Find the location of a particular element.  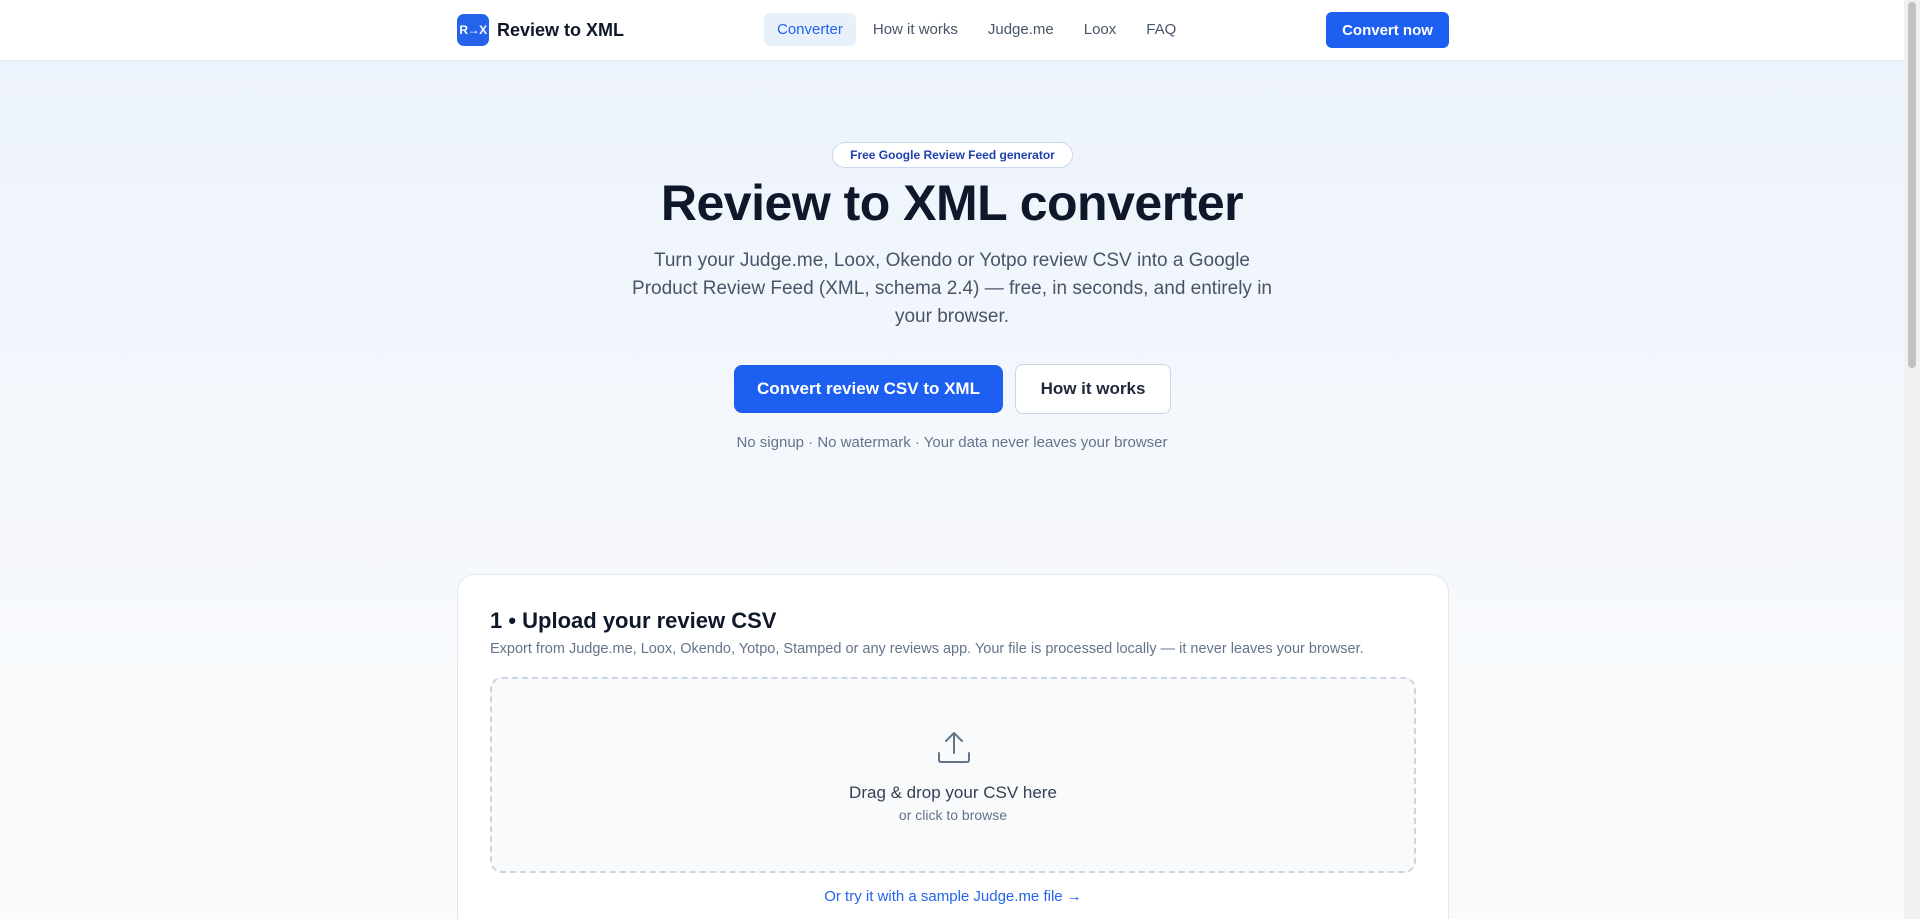

page-title: Review to XML converter is located at coordinates (952, 203).